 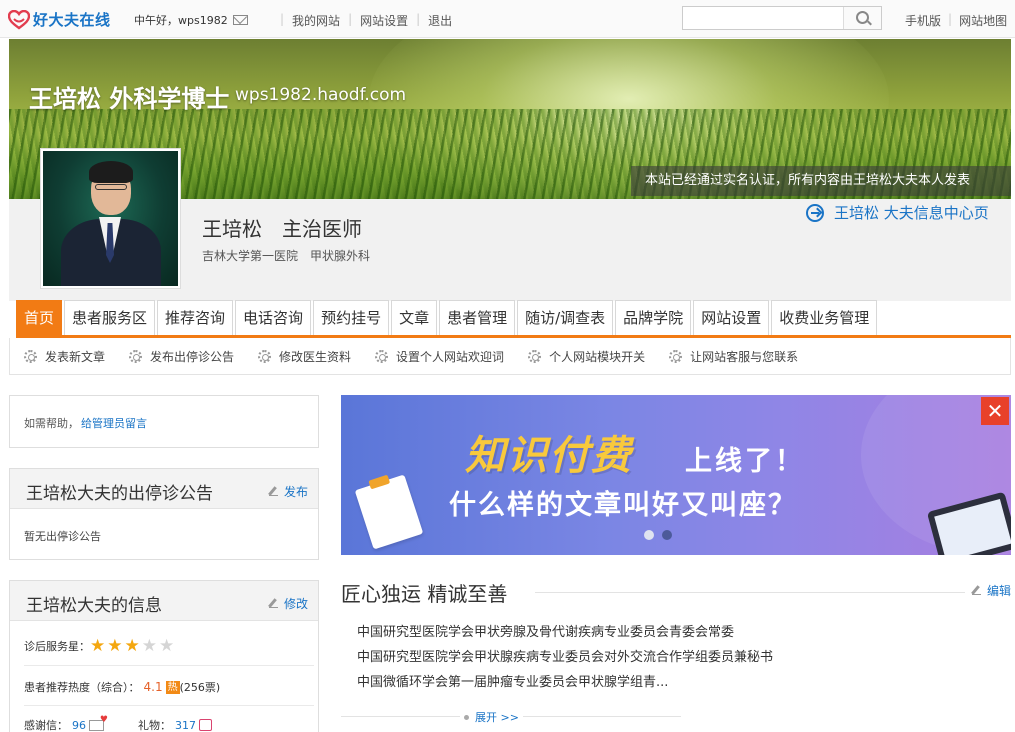 What do you see at coordinates (384, 20) in the screenshot?
I see `site-settings-link: 网站设置` at bounding box center [384, 20].